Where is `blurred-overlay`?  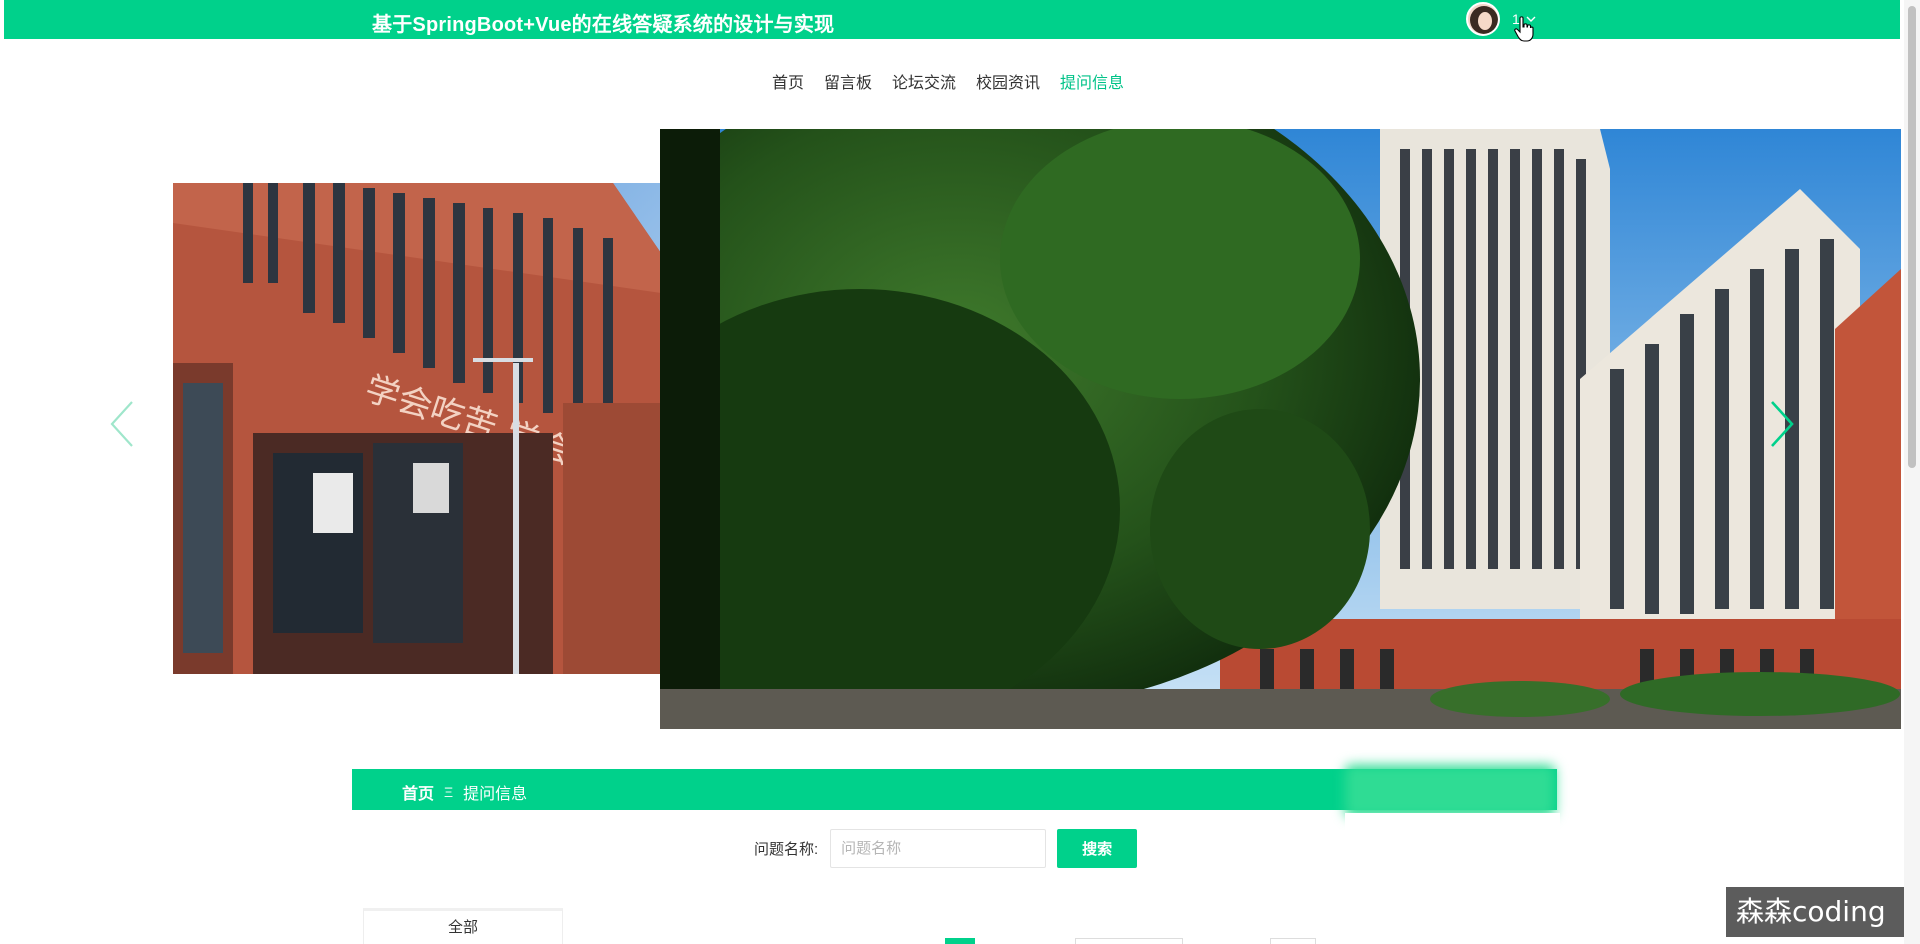 blurred-overlay is located at coordinates (1450, 791).